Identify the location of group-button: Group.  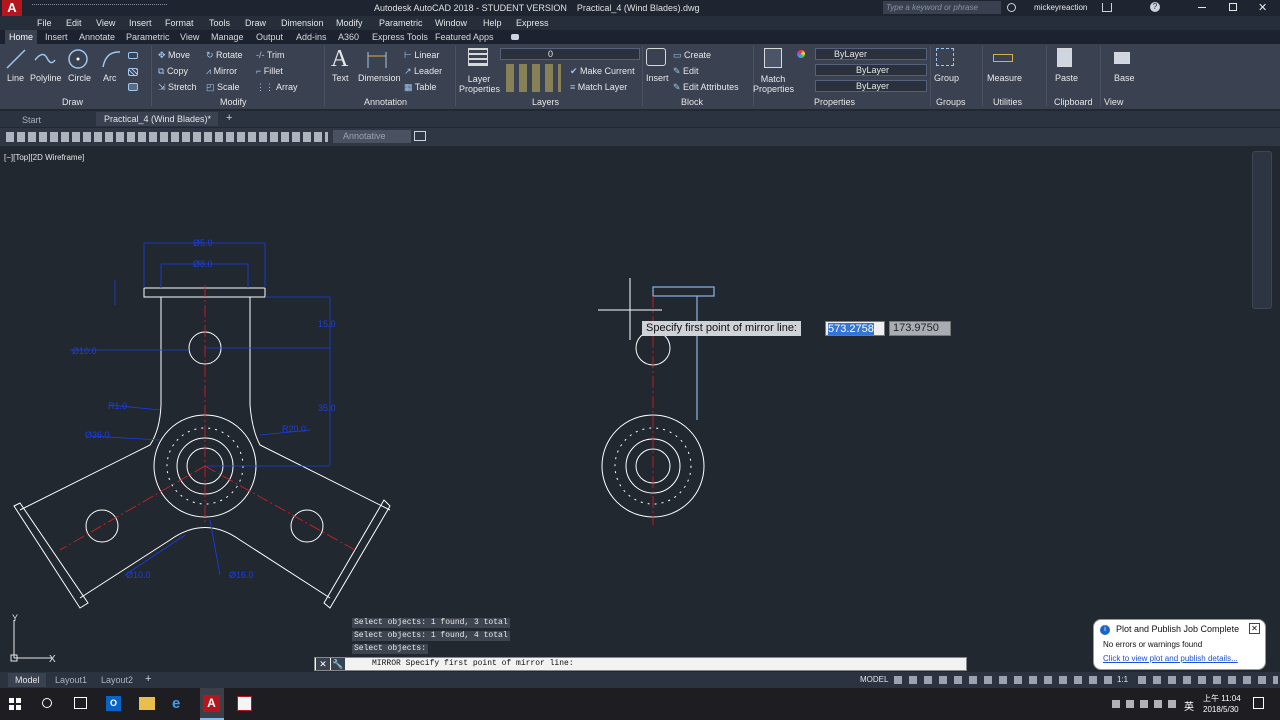
(946, 78).